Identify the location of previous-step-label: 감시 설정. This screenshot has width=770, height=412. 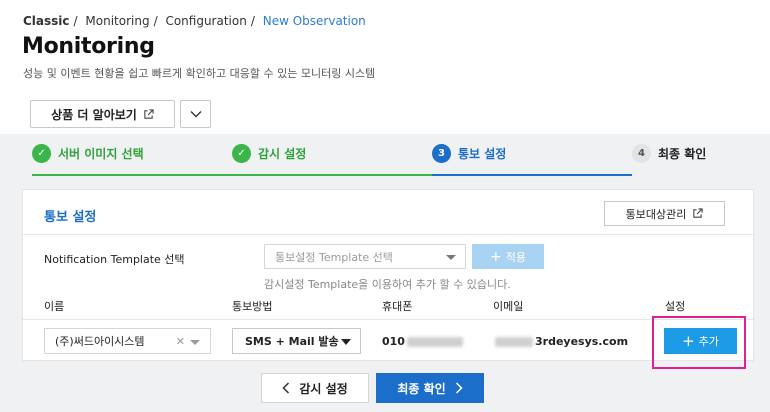
(323, 388).